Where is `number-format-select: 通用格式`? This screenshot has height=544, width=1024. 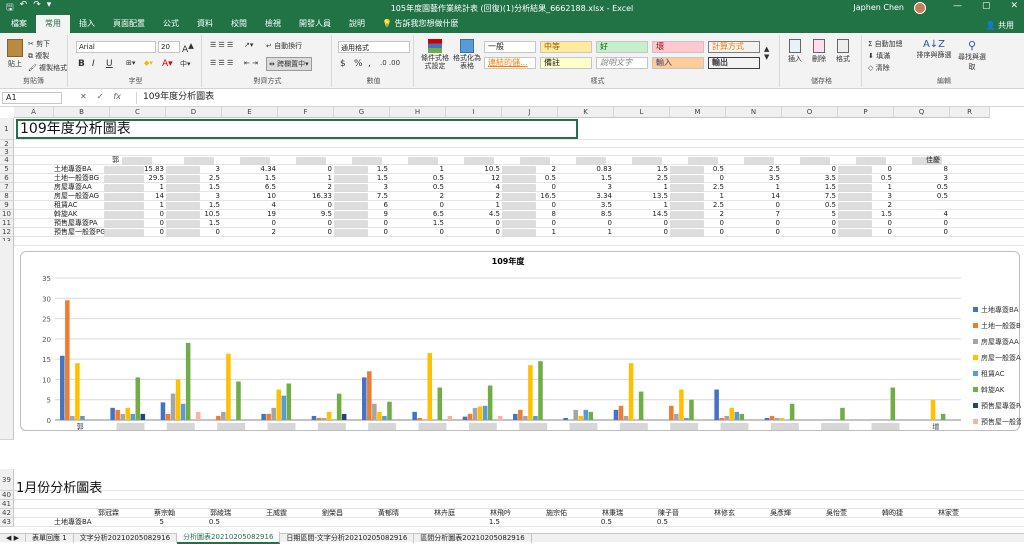 number-format-select: 通用格式 is located at coordinates (374, 47).